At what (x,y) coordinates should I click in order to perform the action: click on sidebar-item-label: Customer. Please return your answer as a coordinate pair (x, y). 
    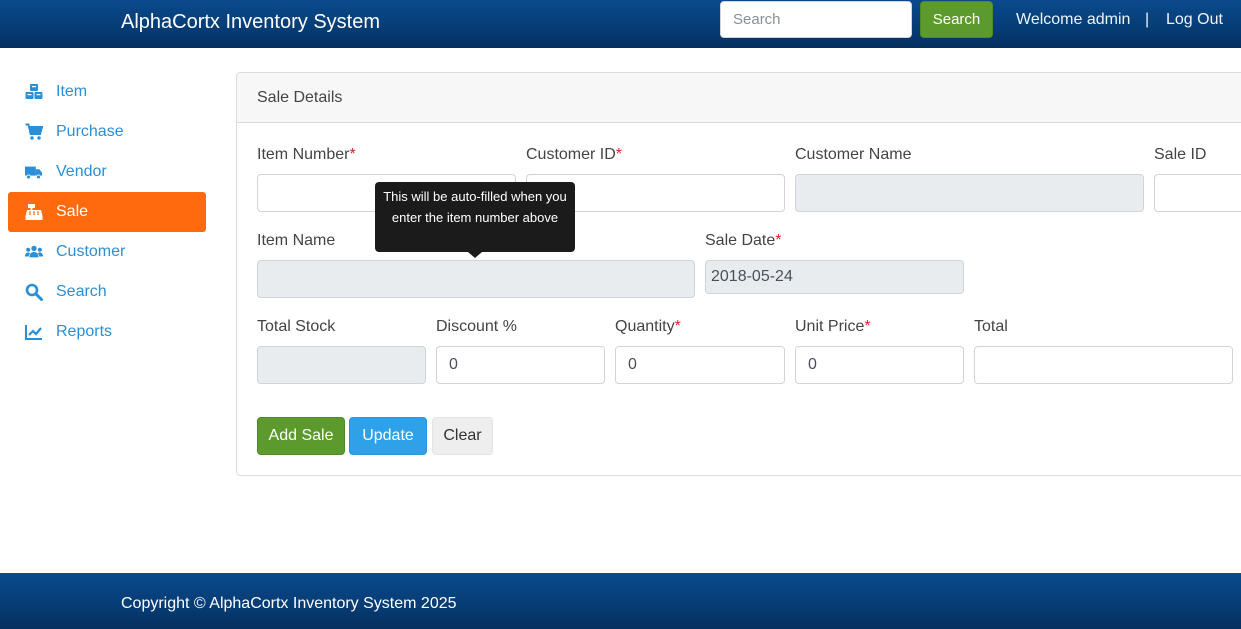
    Looking at the image, I should click on (91, 251).